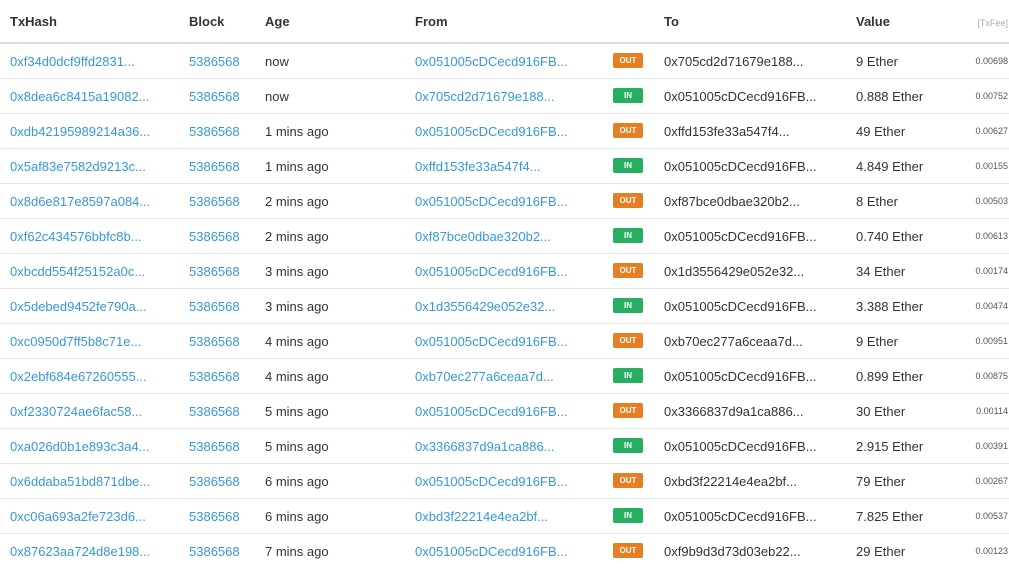 This screenshot has width=1009, height=568. Describe the element at coordinates (988, 131) in the screenshot. I see `txfee-cell: 0.00627` at that location.